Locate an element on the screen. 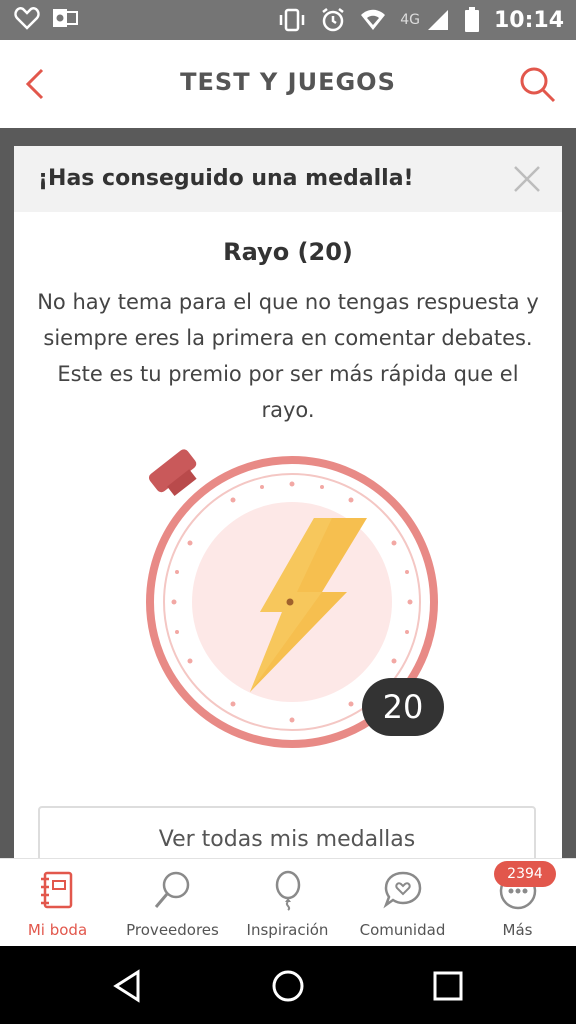  network-type-label: 4G is located at coordinates (410, 20).